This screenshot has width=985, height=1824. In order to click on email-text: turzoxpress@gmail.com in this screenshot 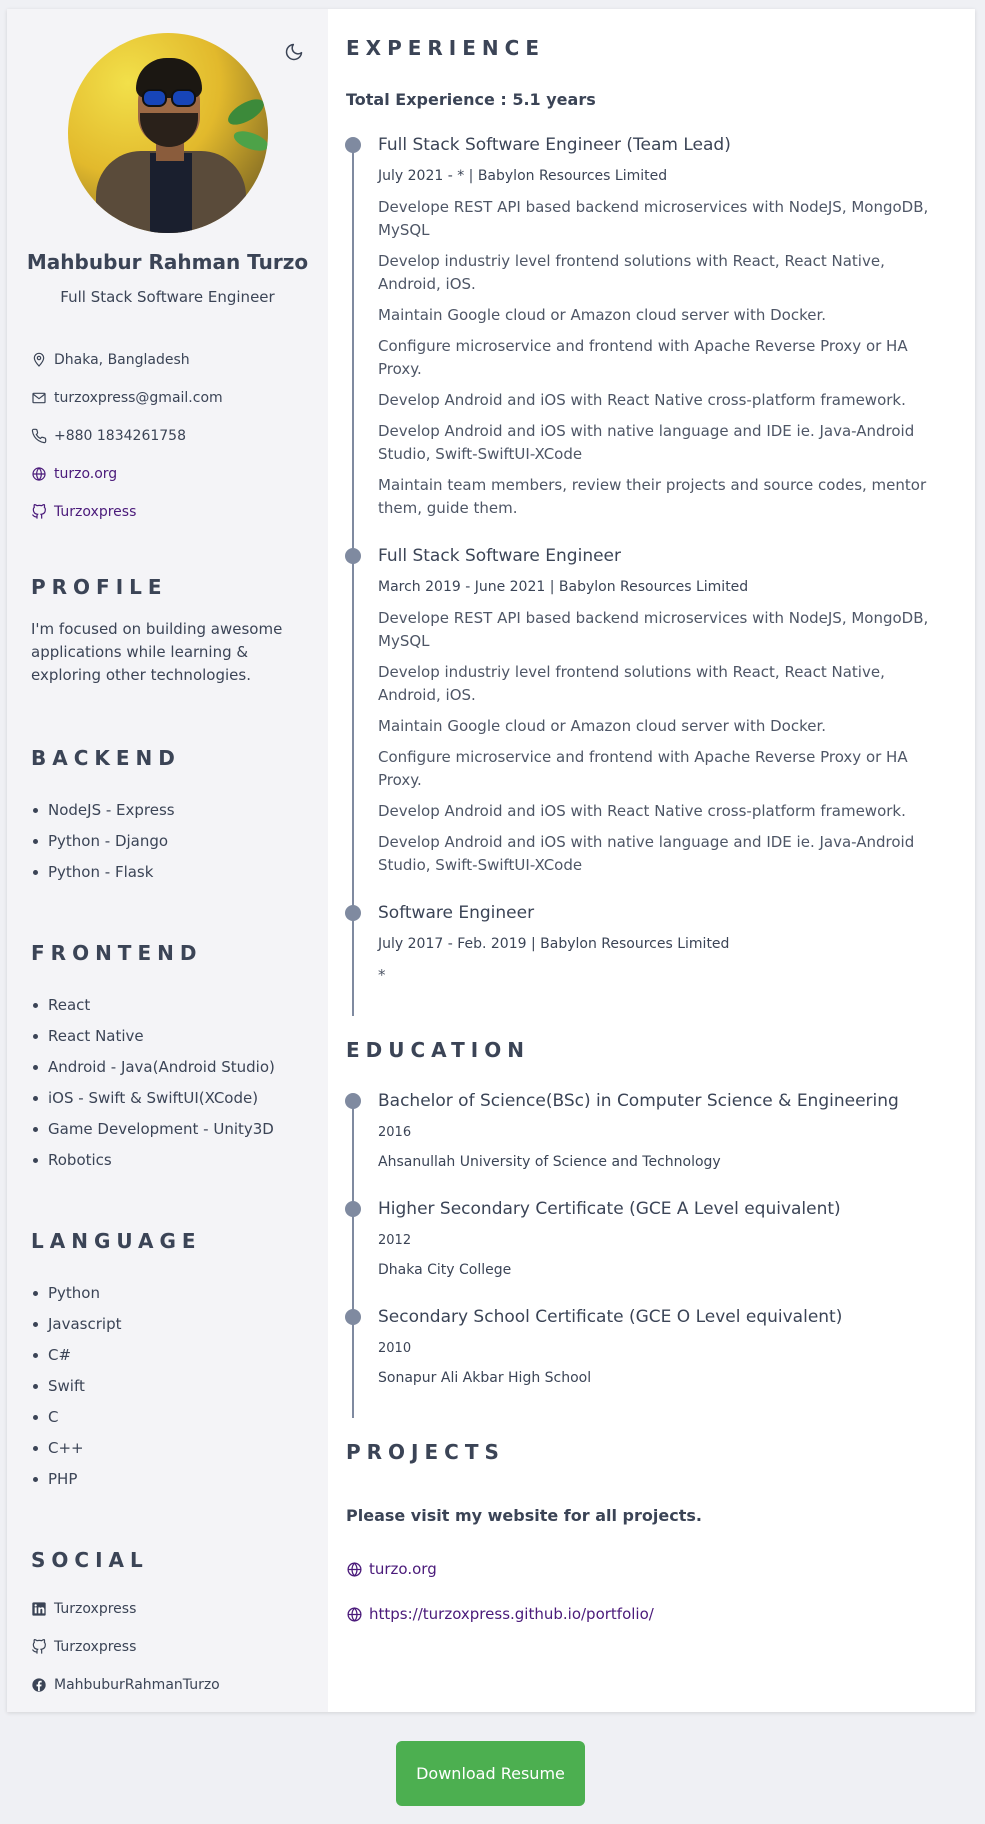, I will do `click(138, 398)`.